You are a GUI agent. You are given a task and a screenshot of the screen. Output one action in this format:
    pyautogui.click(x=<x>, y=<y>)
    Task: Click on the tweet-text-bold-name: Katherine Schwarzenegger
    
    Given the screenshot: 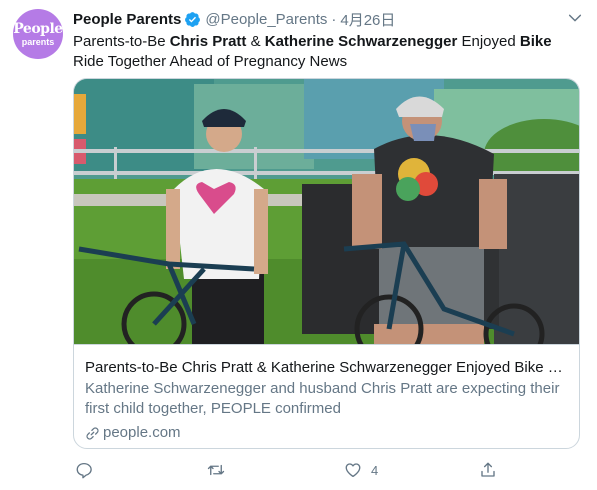 What is the action you would take?
    pyautogui.click(x=361, y=41)
    